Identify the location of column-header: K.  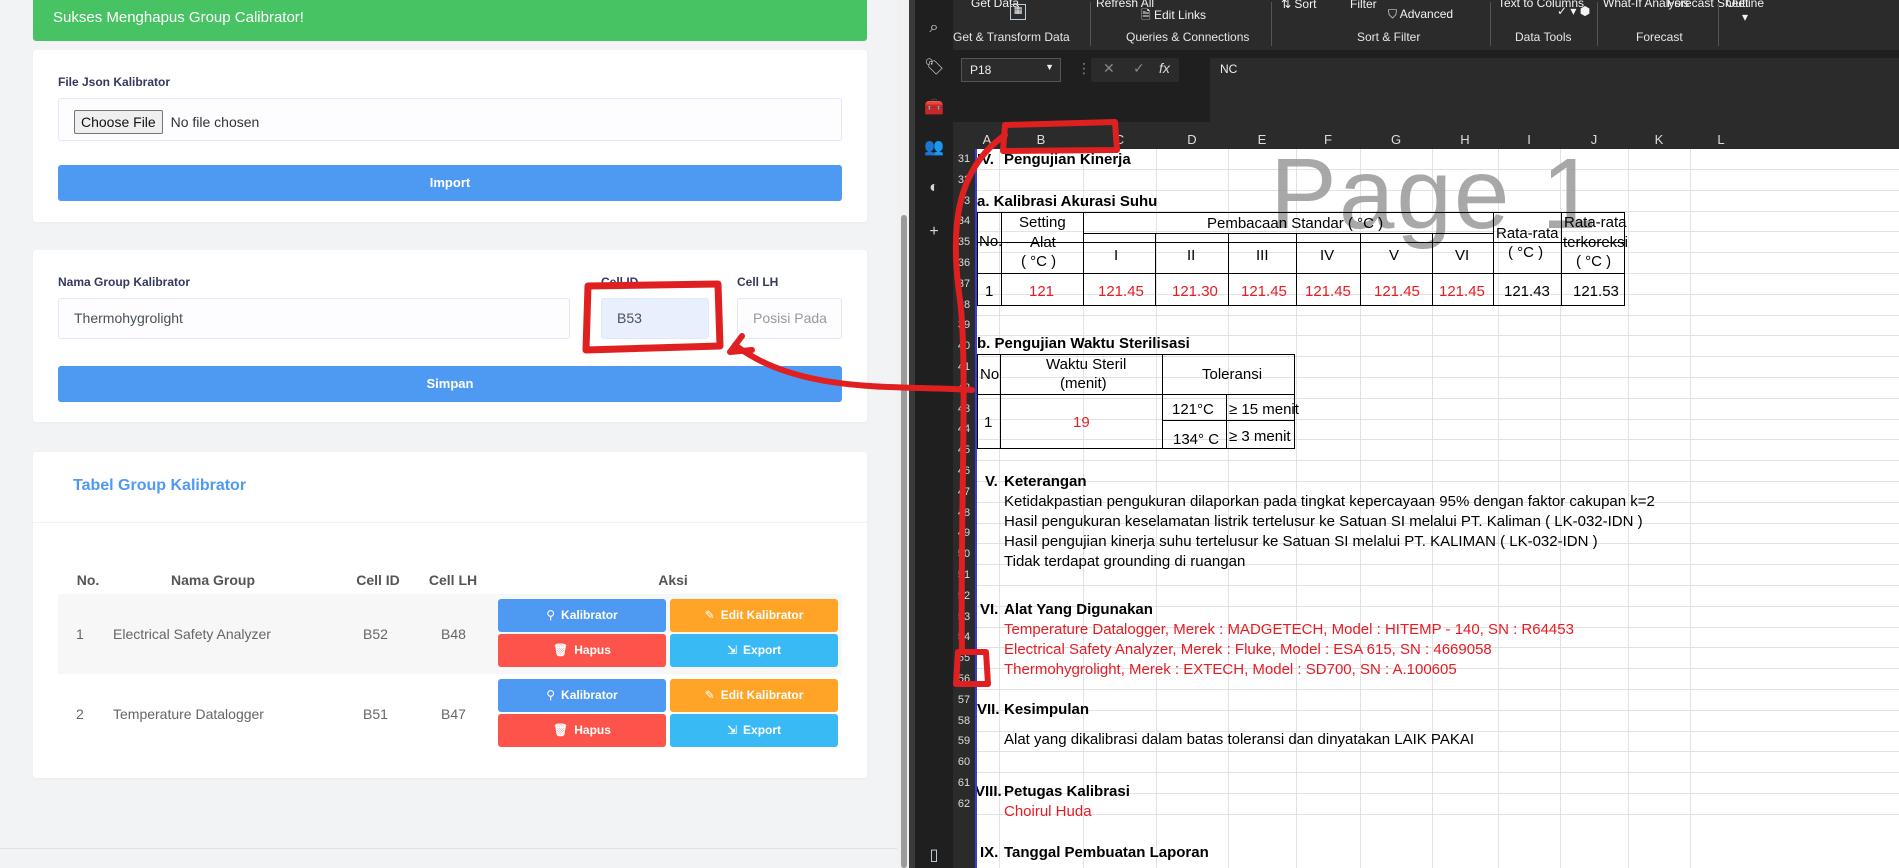
(1659, 139).